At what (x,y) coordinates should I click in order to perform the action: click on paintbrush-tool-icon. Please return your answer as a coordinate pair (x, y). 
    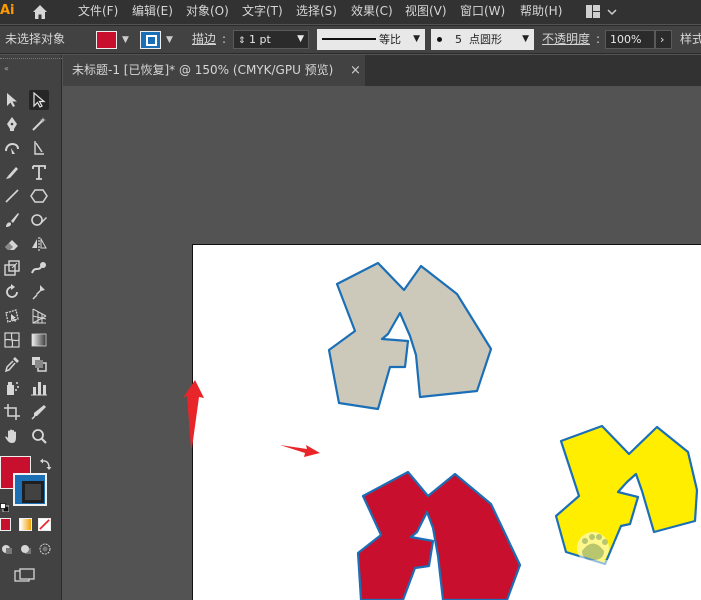
    Looking at the image, I should click on (12, 220).